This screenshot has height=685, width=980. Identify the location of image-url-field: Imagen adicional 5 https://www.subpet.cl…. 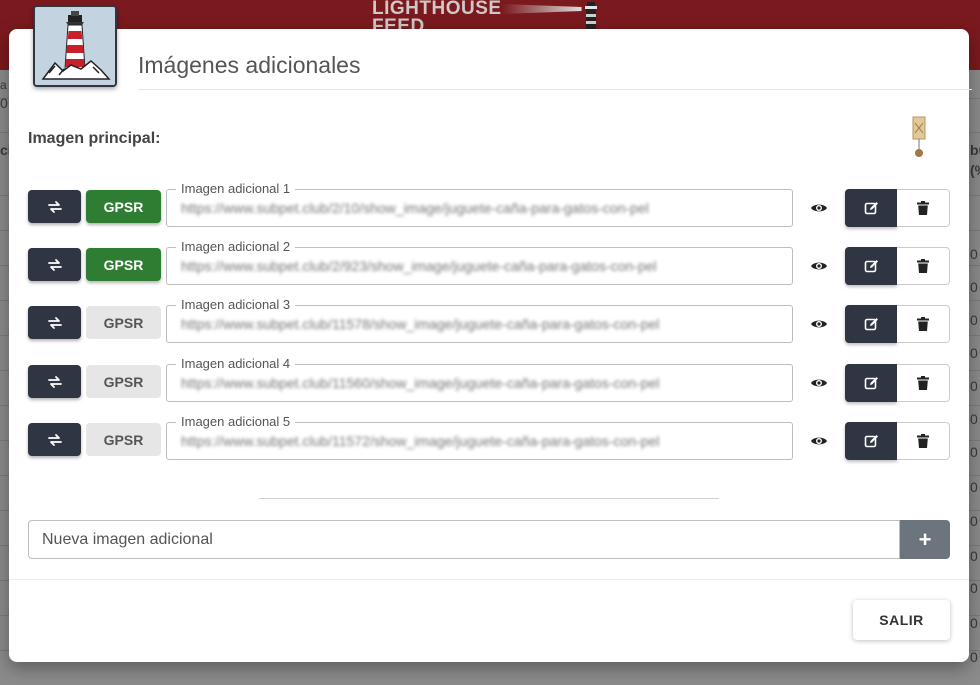
(479, 437).